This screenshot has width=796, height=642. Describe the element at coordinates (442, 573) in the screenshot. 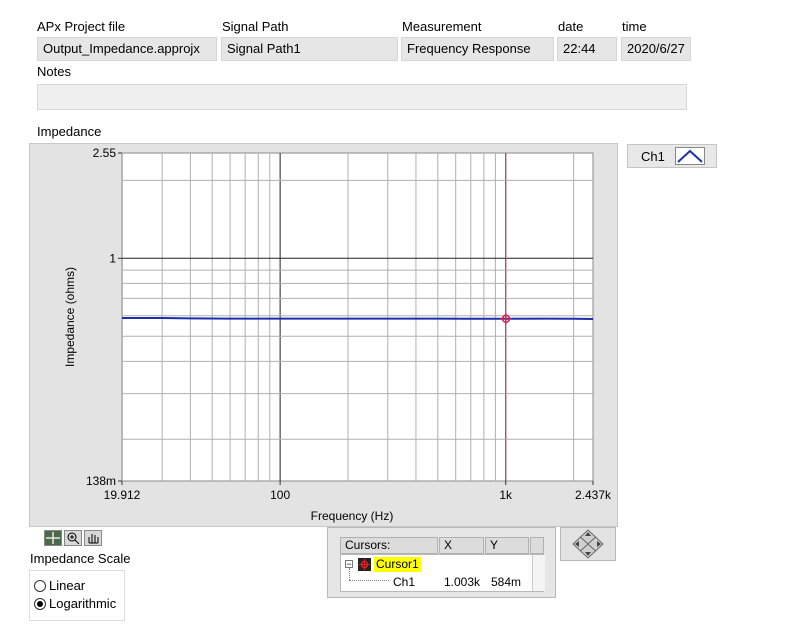

I see `cursor-table: − Cursor1 Ch1 1.003k 584m` at that location.